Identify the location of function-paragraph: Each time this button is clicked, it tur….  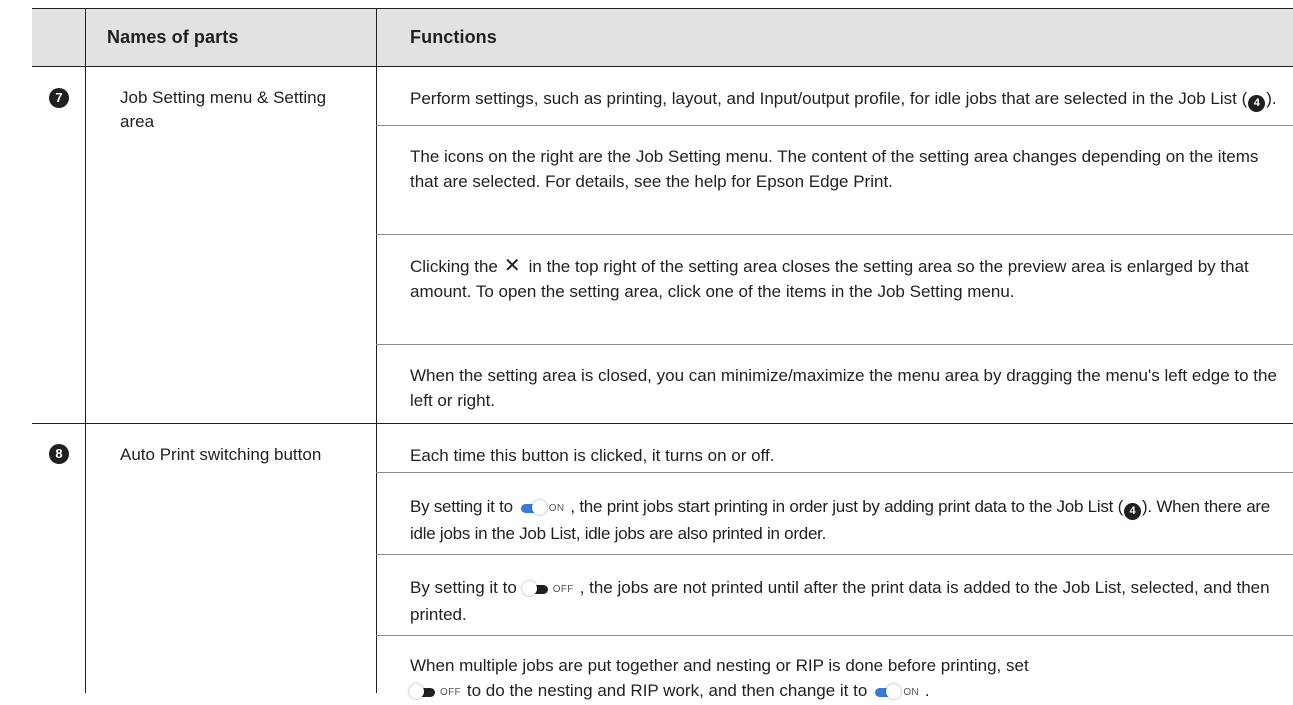
(592, 455).